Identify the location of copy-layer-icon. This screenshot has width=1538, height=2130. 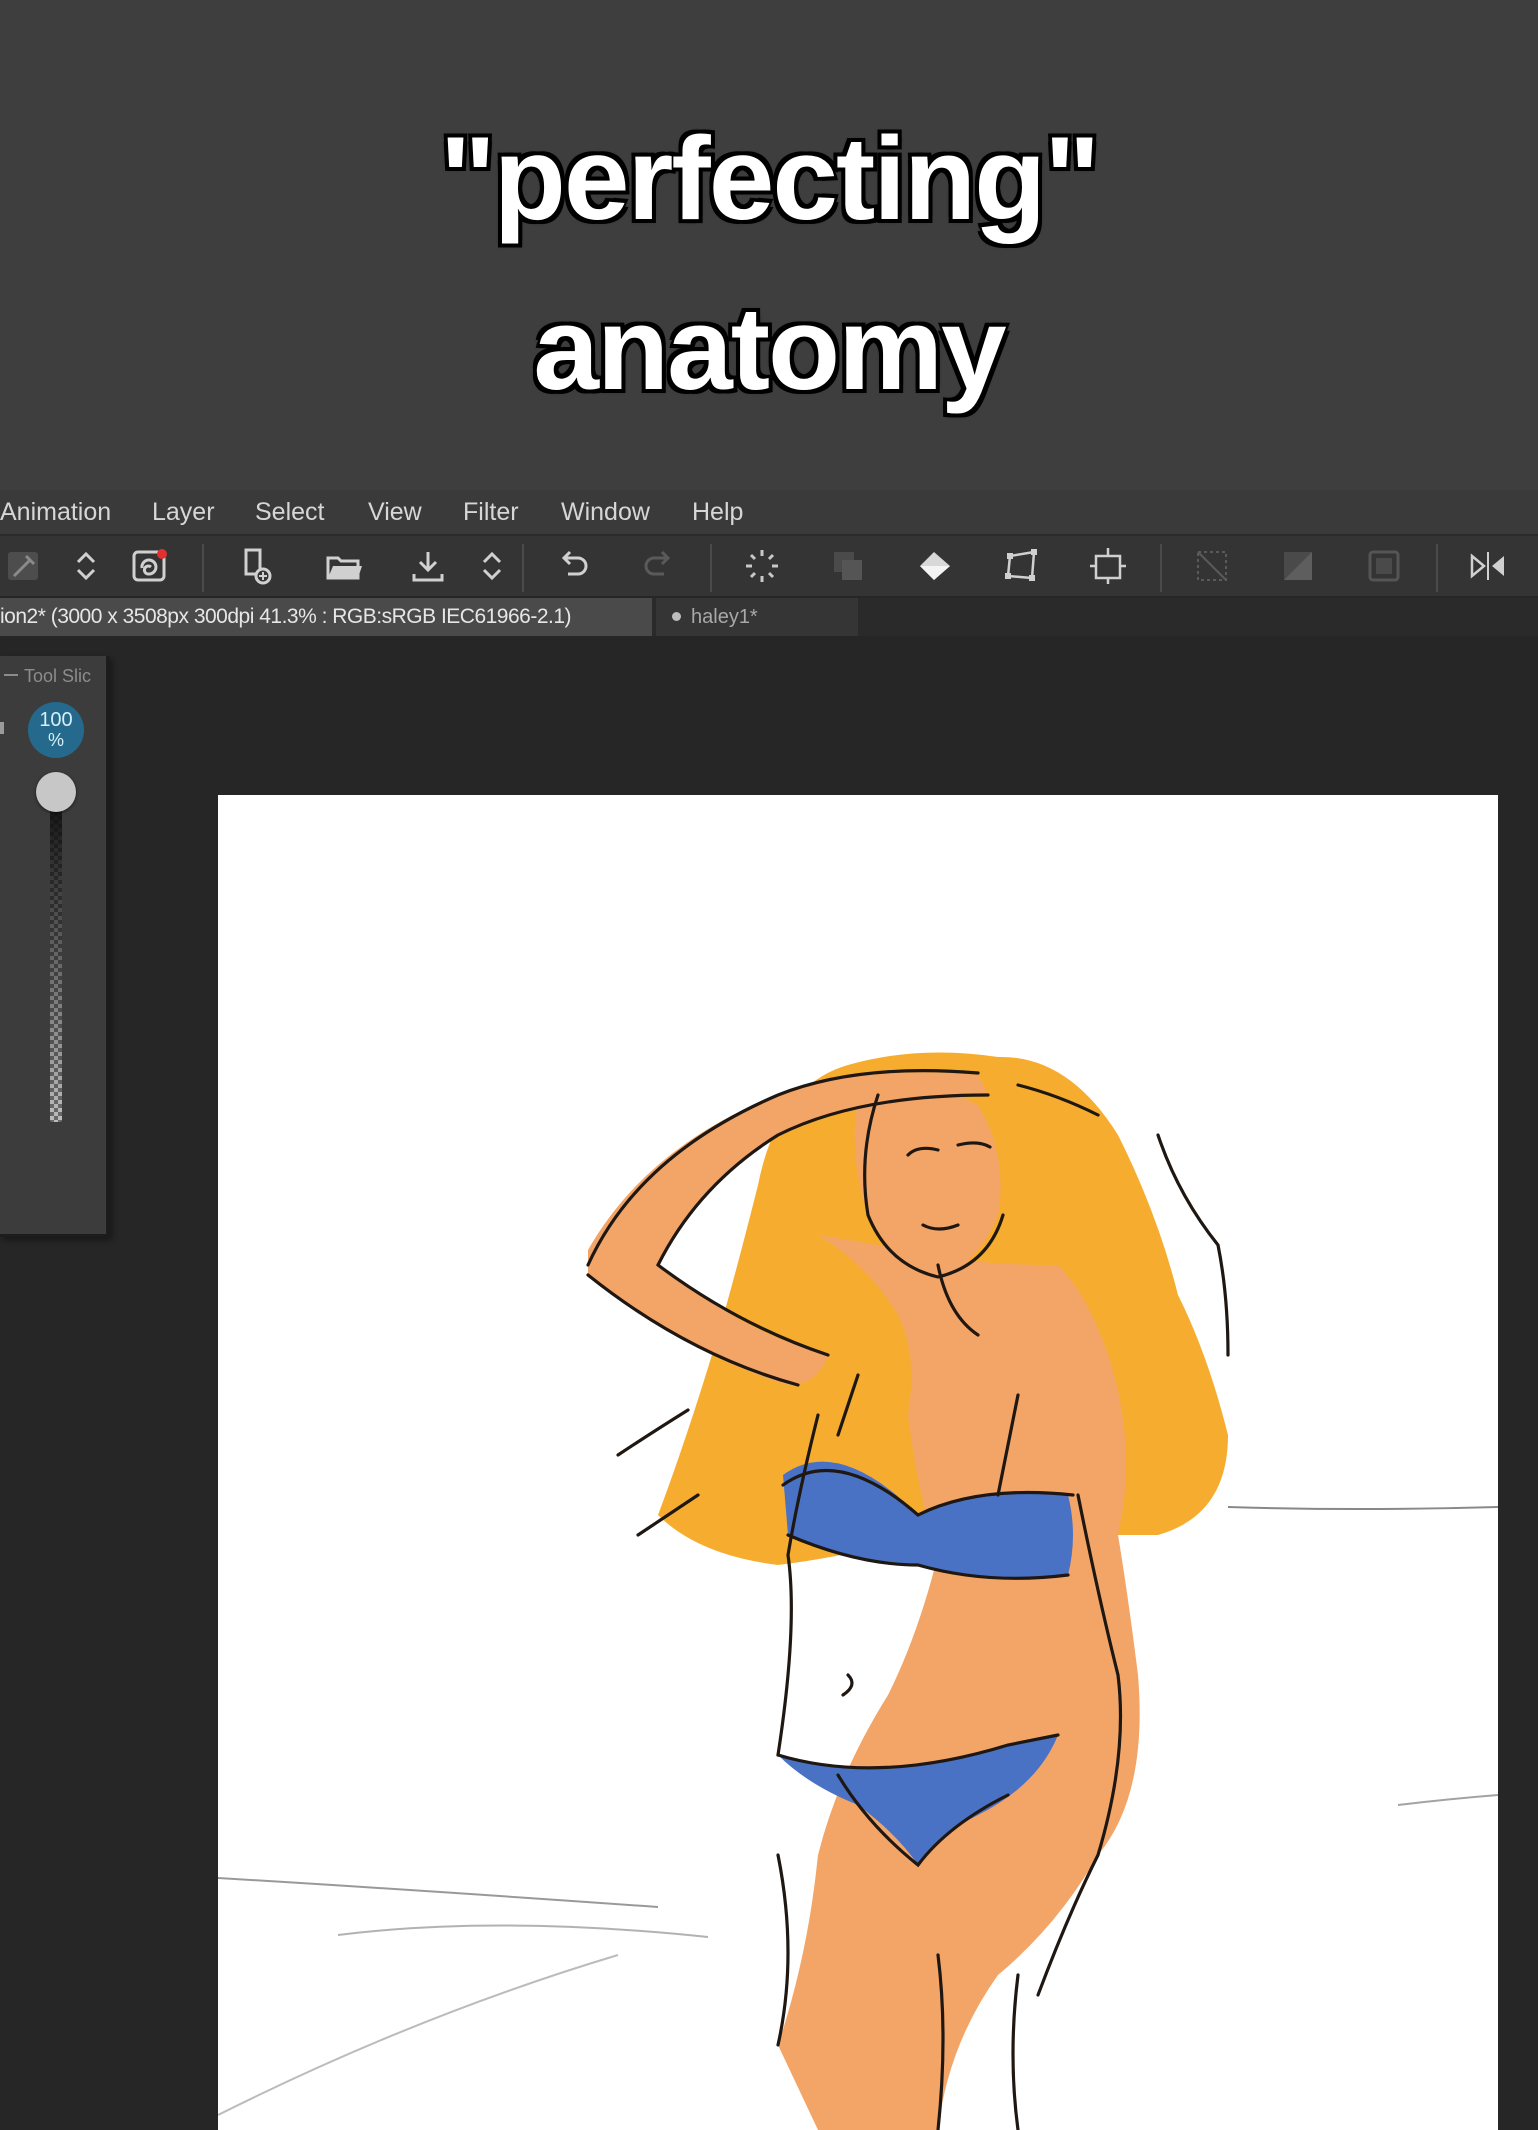
(848, 566).